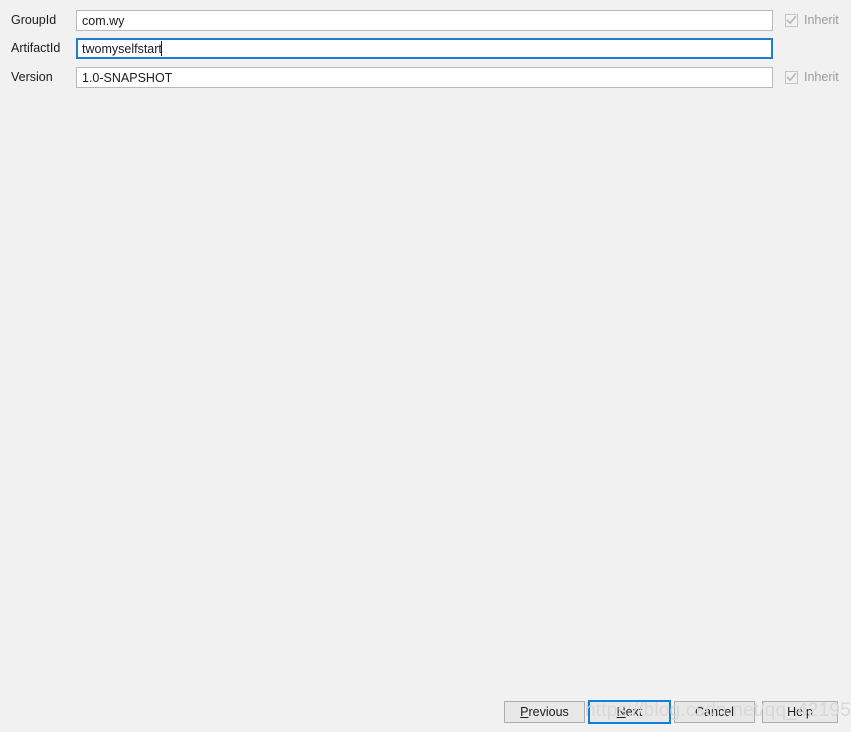  I want to click on cancel-button: Cancel, so click(714, 712).